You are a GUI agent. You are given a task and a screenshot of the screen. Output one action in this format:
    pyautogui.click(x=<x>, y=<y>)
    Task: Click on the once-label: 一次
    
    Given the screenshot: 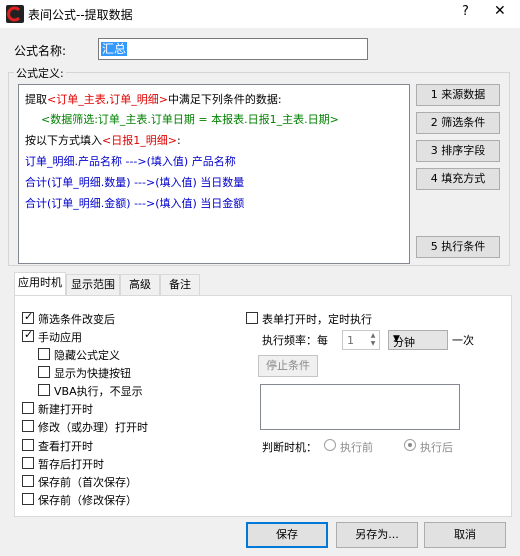 What is the action you would take?
    pyautogui.click(x=463, y=340)
    